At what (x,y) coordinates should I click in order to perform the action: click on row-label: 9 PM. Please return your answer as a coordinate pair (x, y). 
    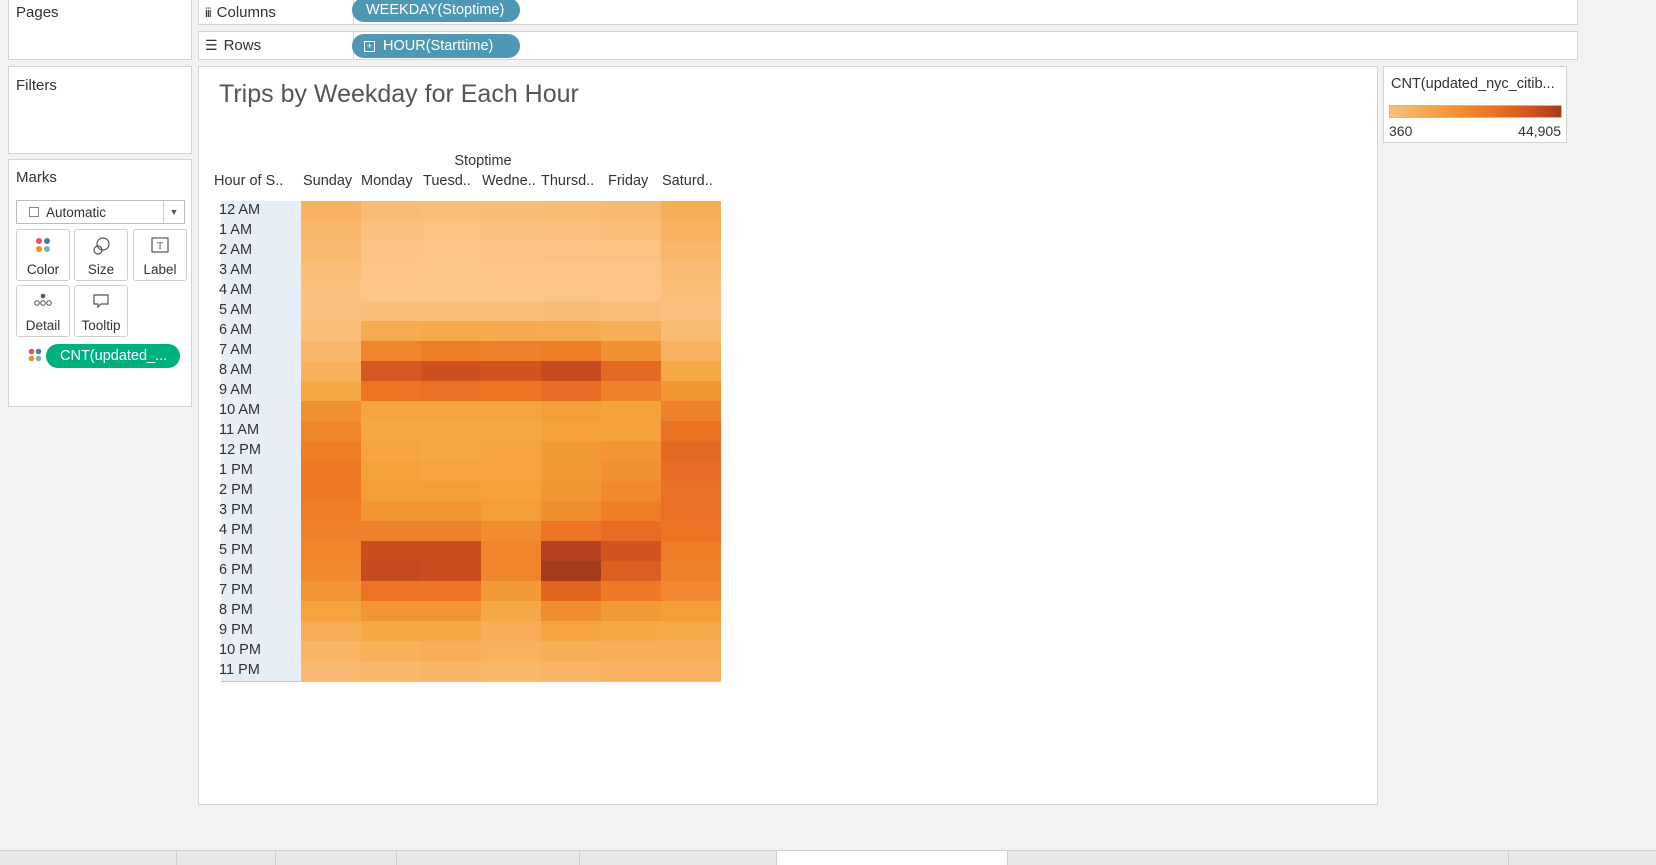
    Looking at the image, I should click on (257, 630).